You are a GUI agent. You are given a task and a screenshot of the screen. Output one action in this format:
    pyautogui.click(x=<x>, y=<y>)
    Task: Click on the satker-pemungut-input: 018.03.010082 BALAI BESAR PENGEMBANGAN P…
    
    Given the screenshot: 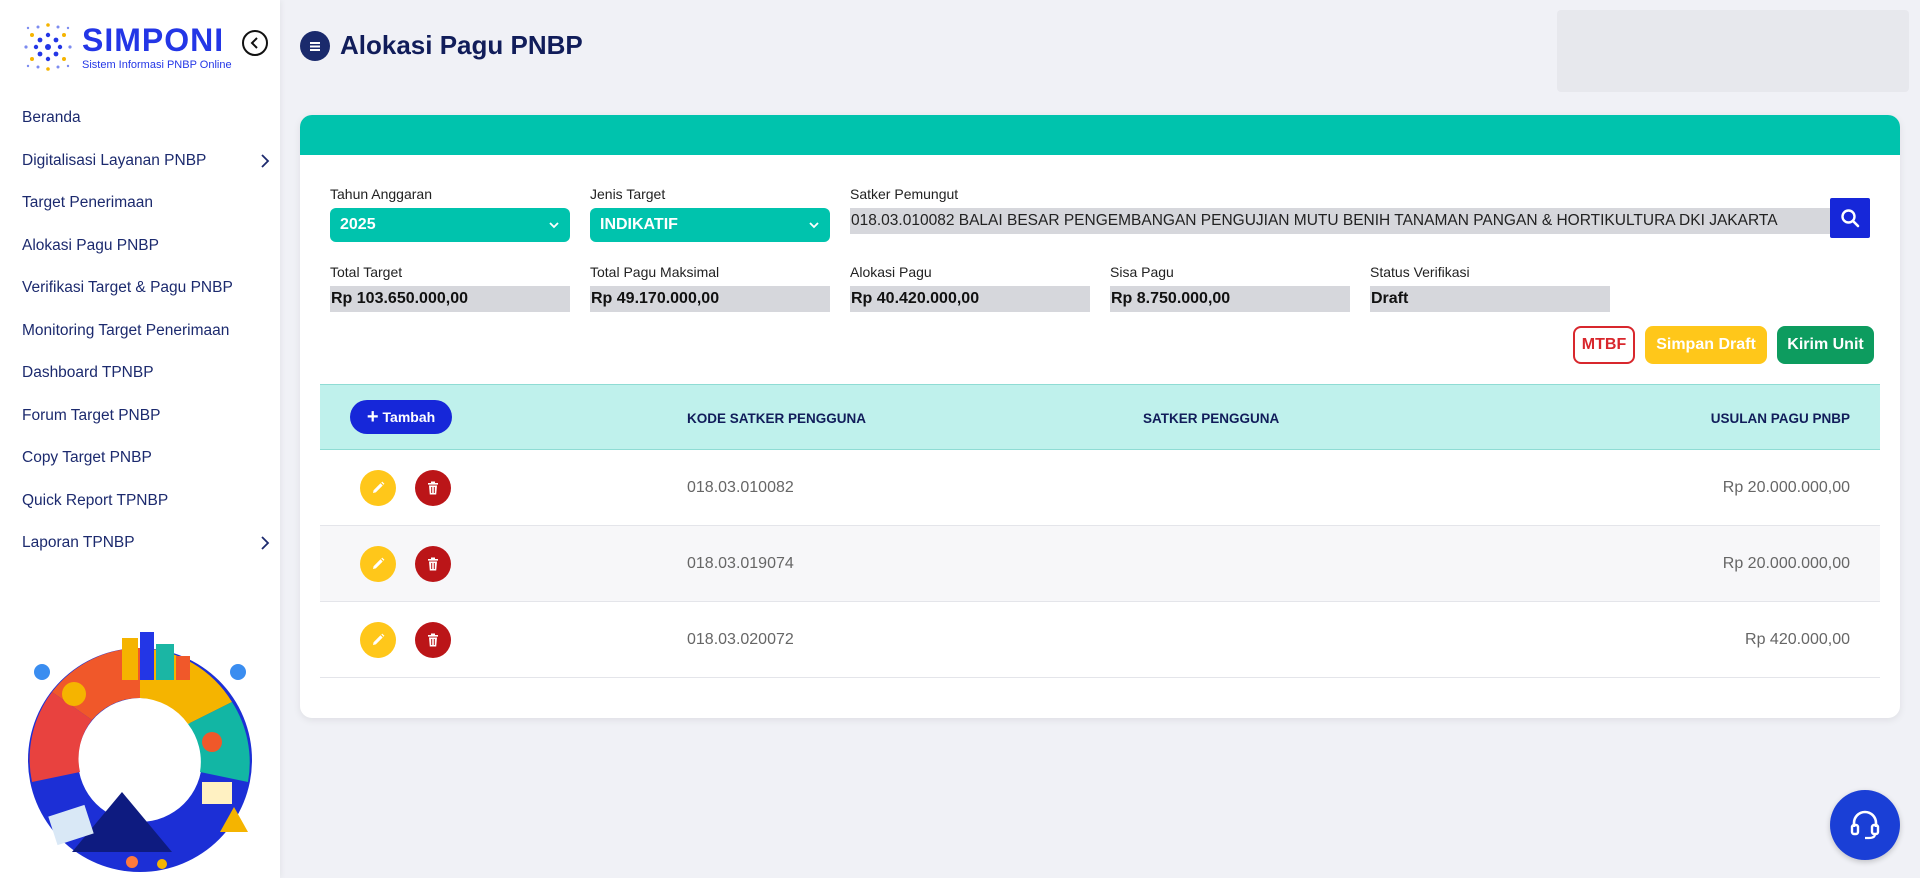 What is the action you would take?
    pyautogui.click(x=1340, y=221)
    